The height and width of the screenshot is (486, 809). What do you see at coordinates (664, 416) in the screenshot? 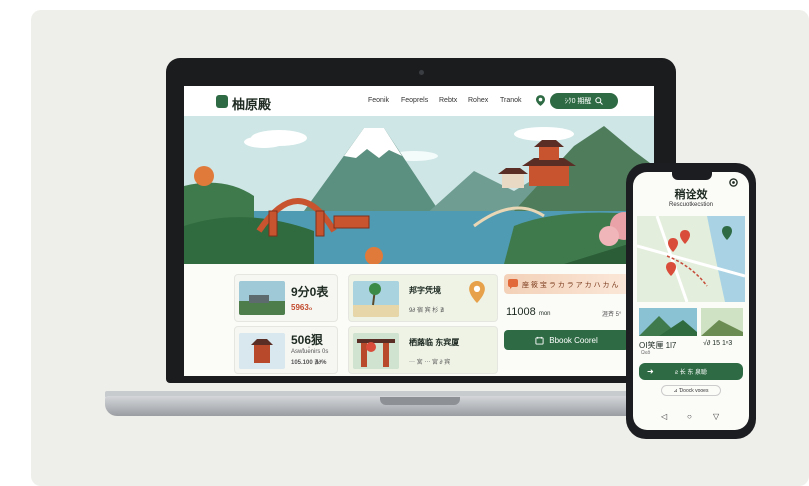
I see `back-icon: ◁` at bounding box center [664, 416].